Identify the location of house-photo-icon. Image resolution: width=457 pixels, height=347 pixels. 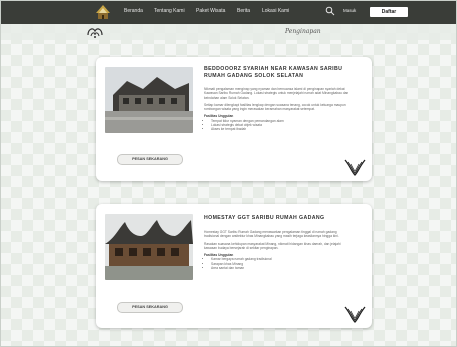
(149, 100).